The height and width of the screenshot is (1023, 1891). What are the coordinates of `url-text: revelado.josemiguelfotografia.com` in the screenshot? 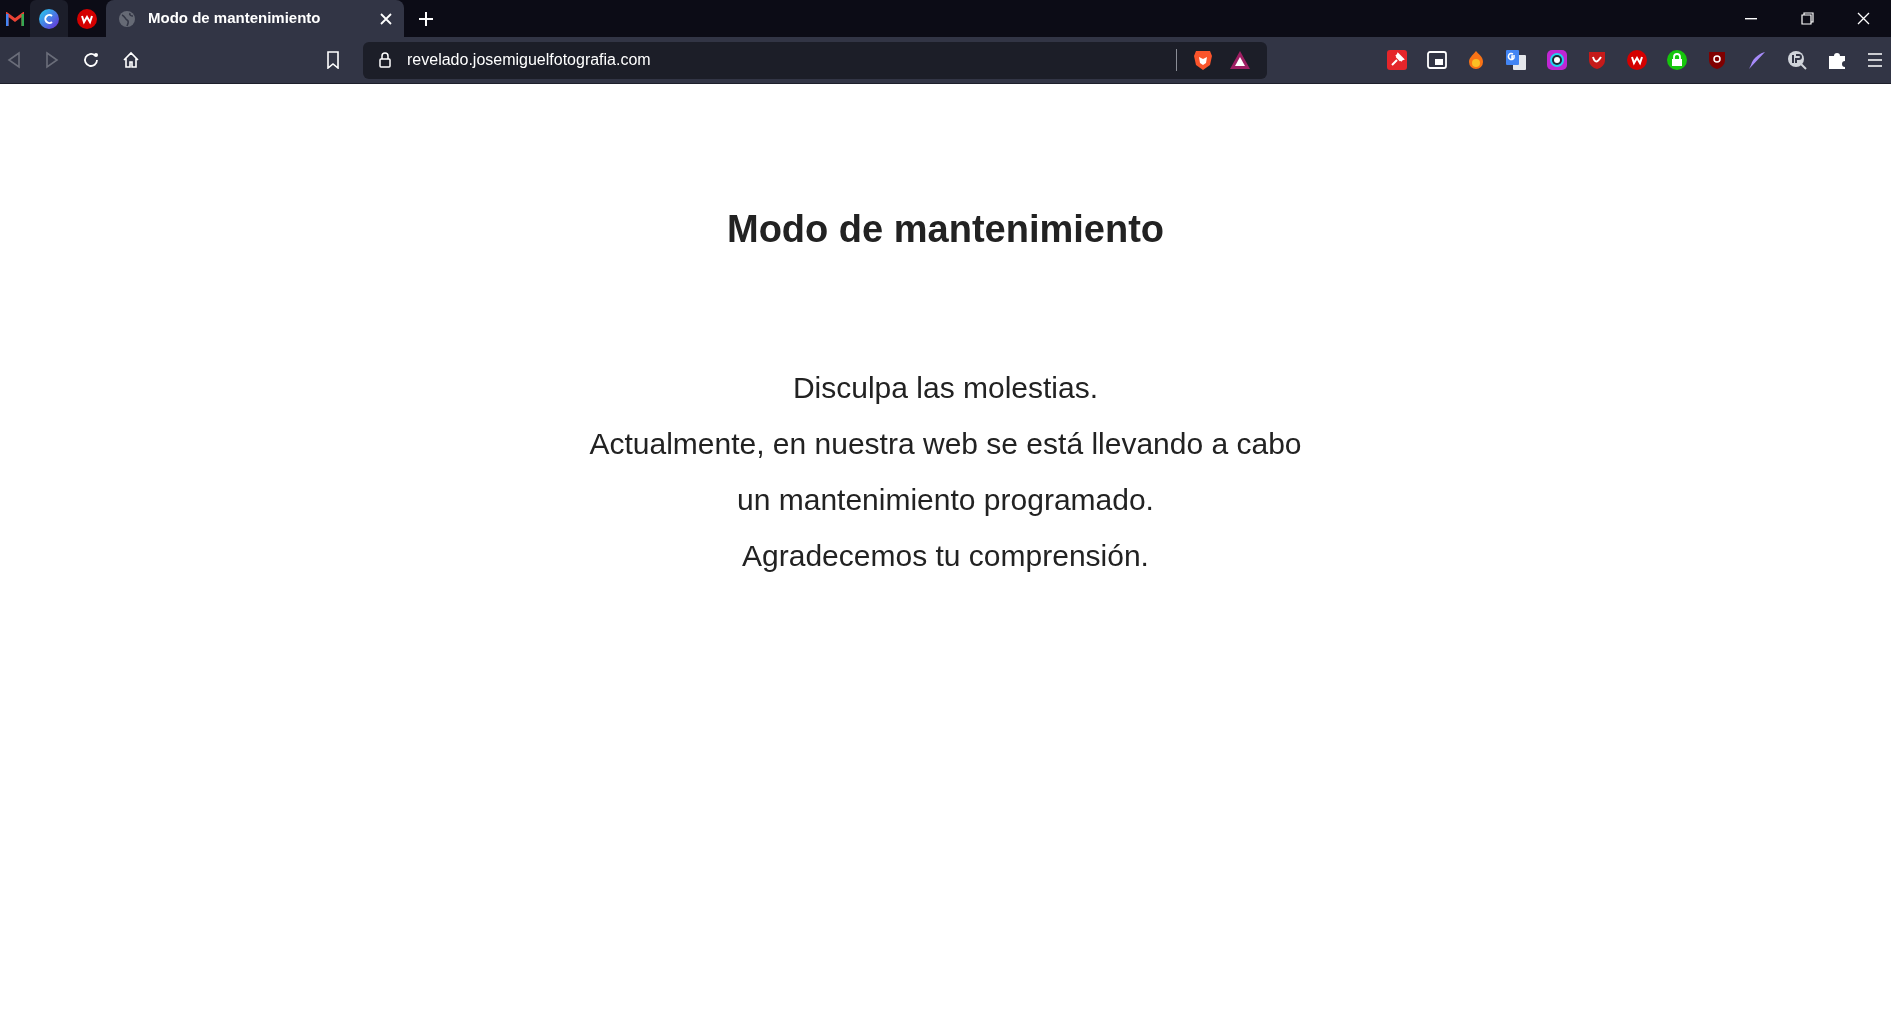 It's located at (529, 60).